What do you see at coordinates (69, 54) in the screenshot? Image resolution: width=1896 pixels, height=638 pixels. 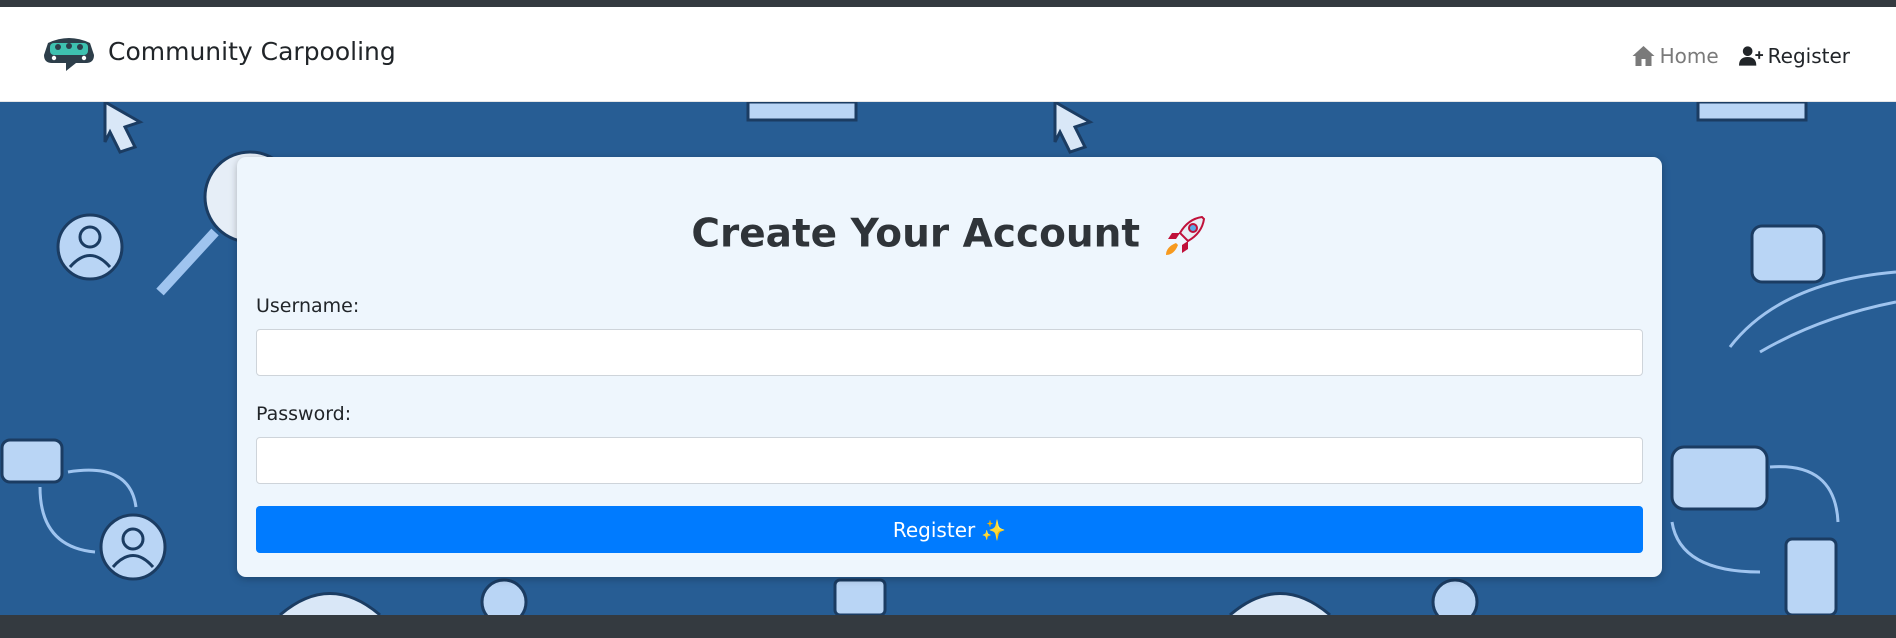 I see `carpool-car-logo-icon` at bounding box center [69, 54].